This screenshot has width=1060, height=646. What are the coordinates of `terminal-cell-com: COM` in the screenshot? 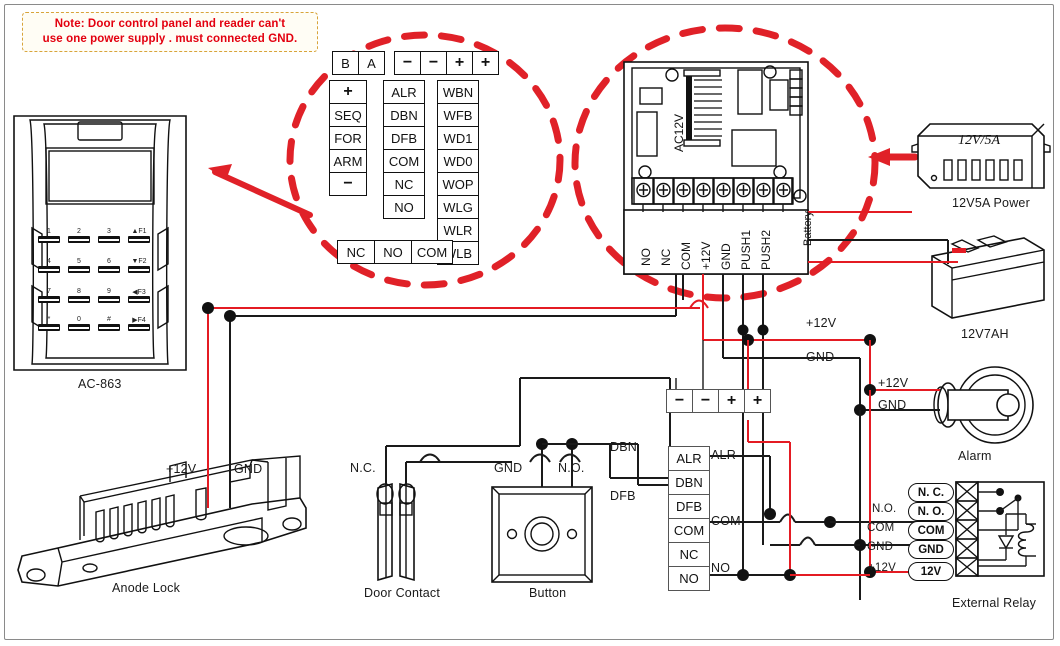 It's located at (404, 161).